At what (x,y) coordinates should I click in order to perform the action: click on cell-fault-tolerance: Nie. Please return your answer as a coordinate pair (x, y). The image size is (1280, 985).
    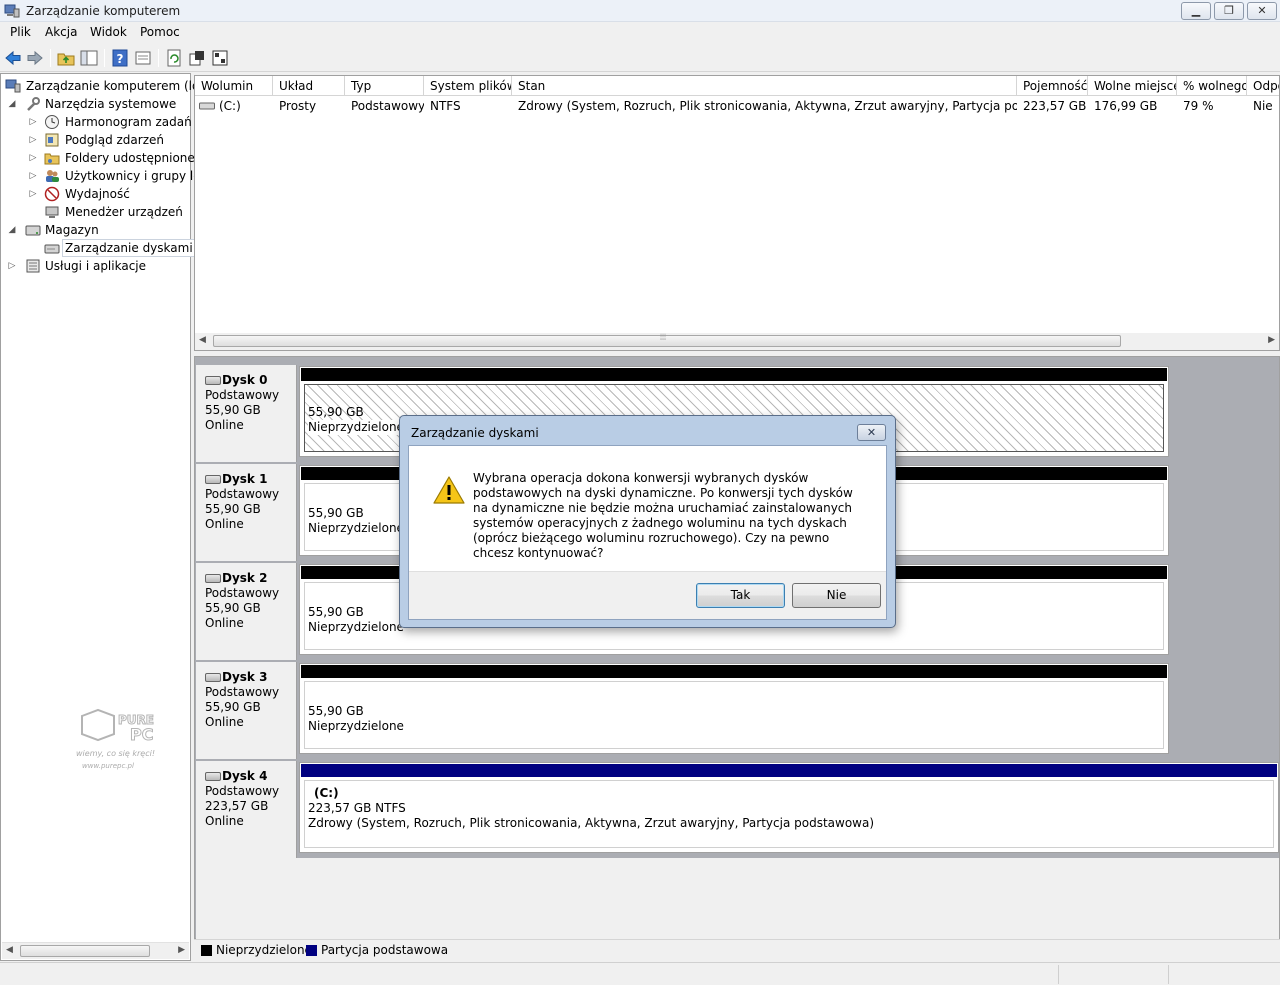
    Looking at the image, I should click on (1263, 106).